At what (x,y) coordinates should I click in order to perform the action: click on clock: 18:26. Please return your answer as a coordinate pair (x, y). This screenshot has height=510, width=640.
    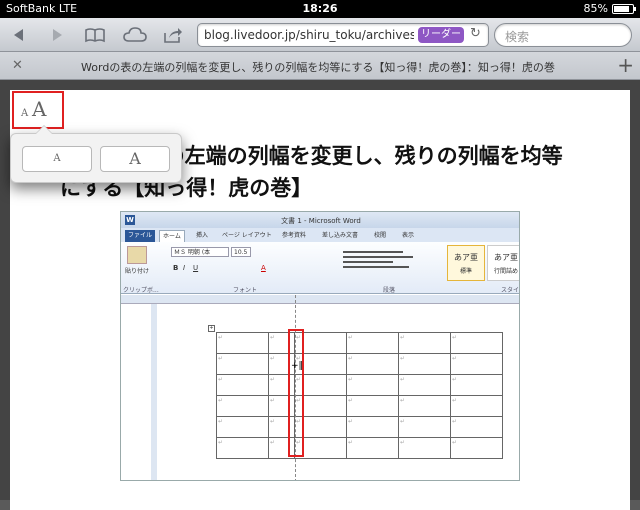
    Looking at the image, I should click on (320, 8).